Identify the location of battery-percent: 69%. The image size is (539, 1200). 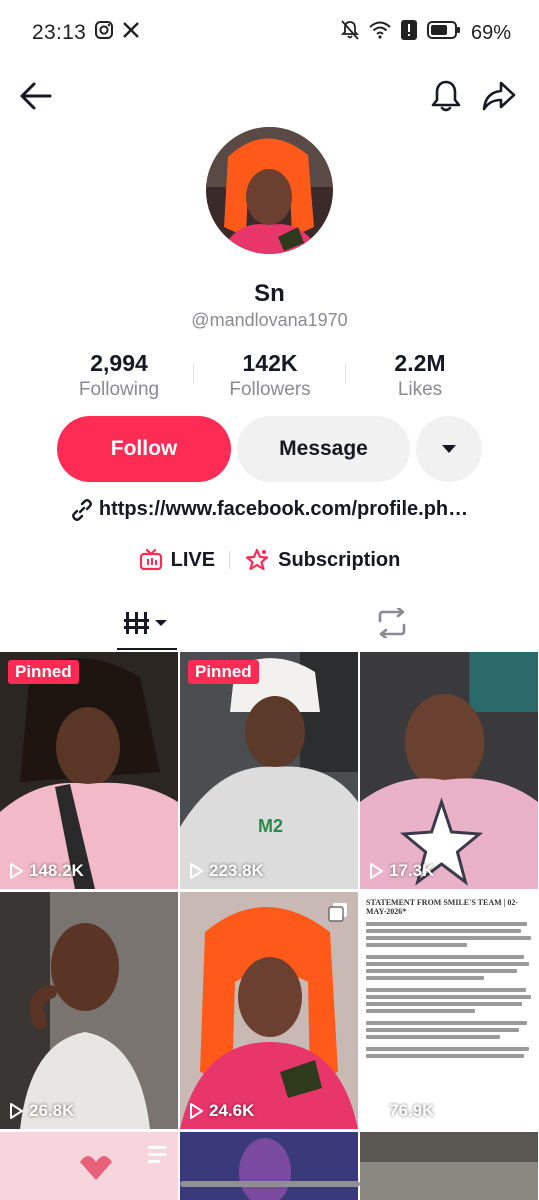
(490, 32).